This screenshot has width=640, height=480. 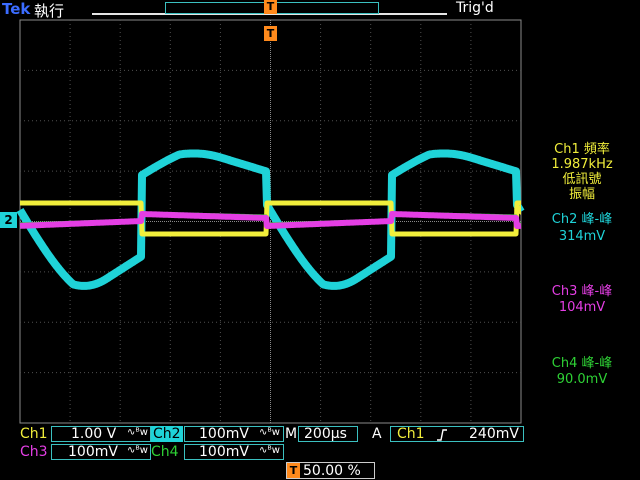 What do you see at coordinates (137, 450) in the screenshot?
I see `ch3-bandwidth-icon: ∿ᴮw` at bounding box center [137, 450].